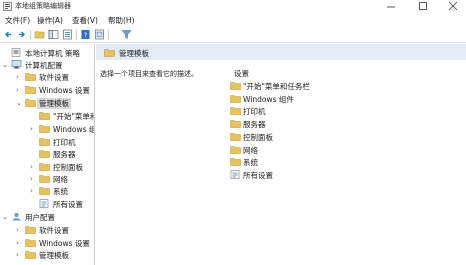 The image size is (466, 265). What do you see at coordinates (250, 162) in the screenshot?
I see `settings-list-item-label: 系统` at bounding box center [250, 162].